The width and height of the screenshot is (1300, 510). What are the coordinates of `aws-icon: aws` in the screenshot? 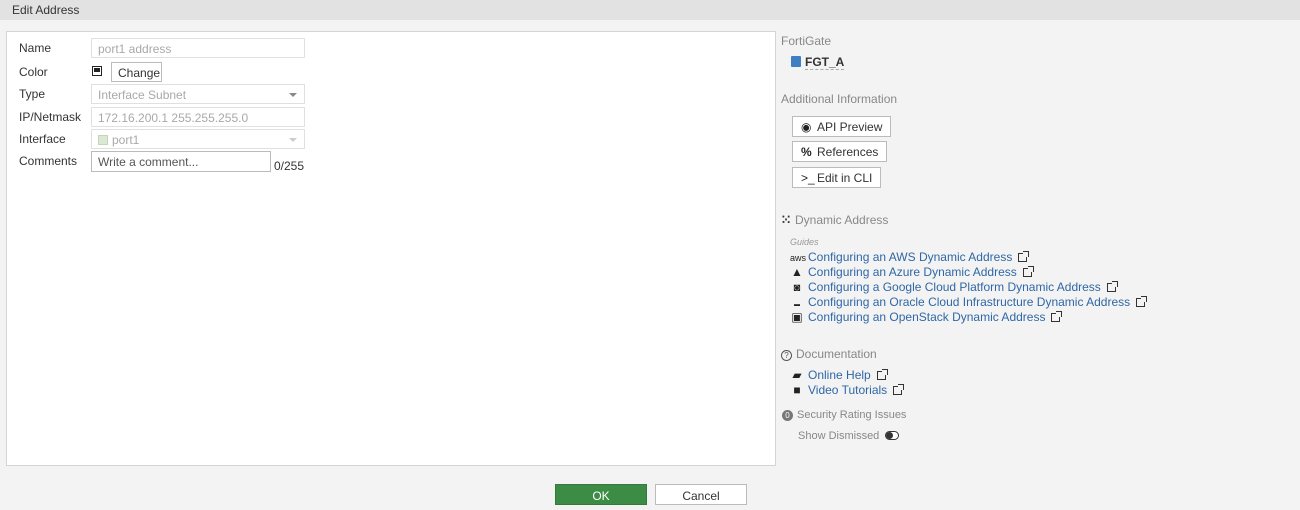 It's located at (798, 258).